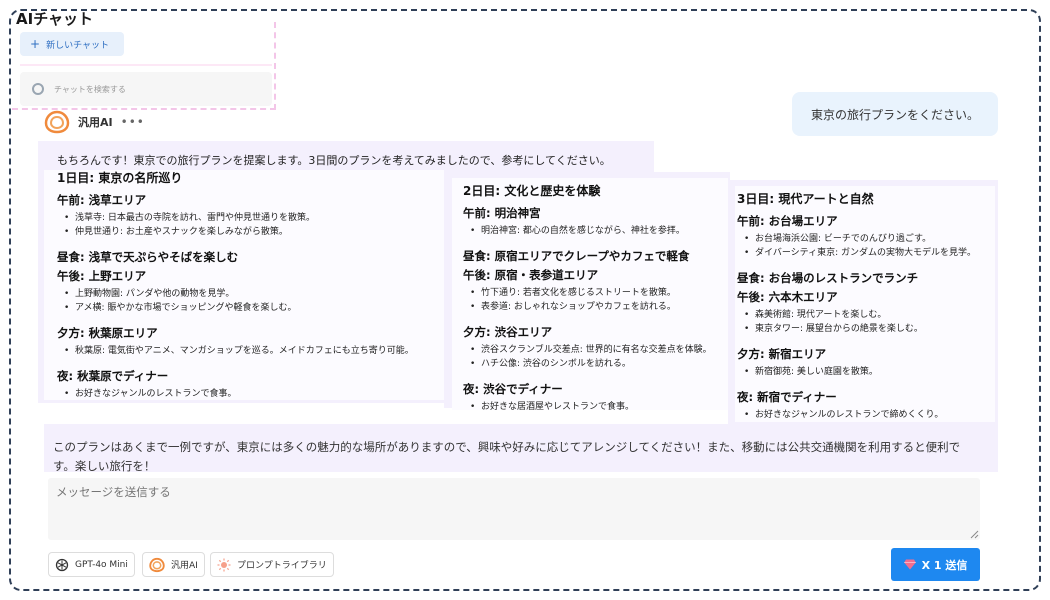  Describe the element at coordinates (909, 564) in the screenshot. I see `gem-icon` at that location.